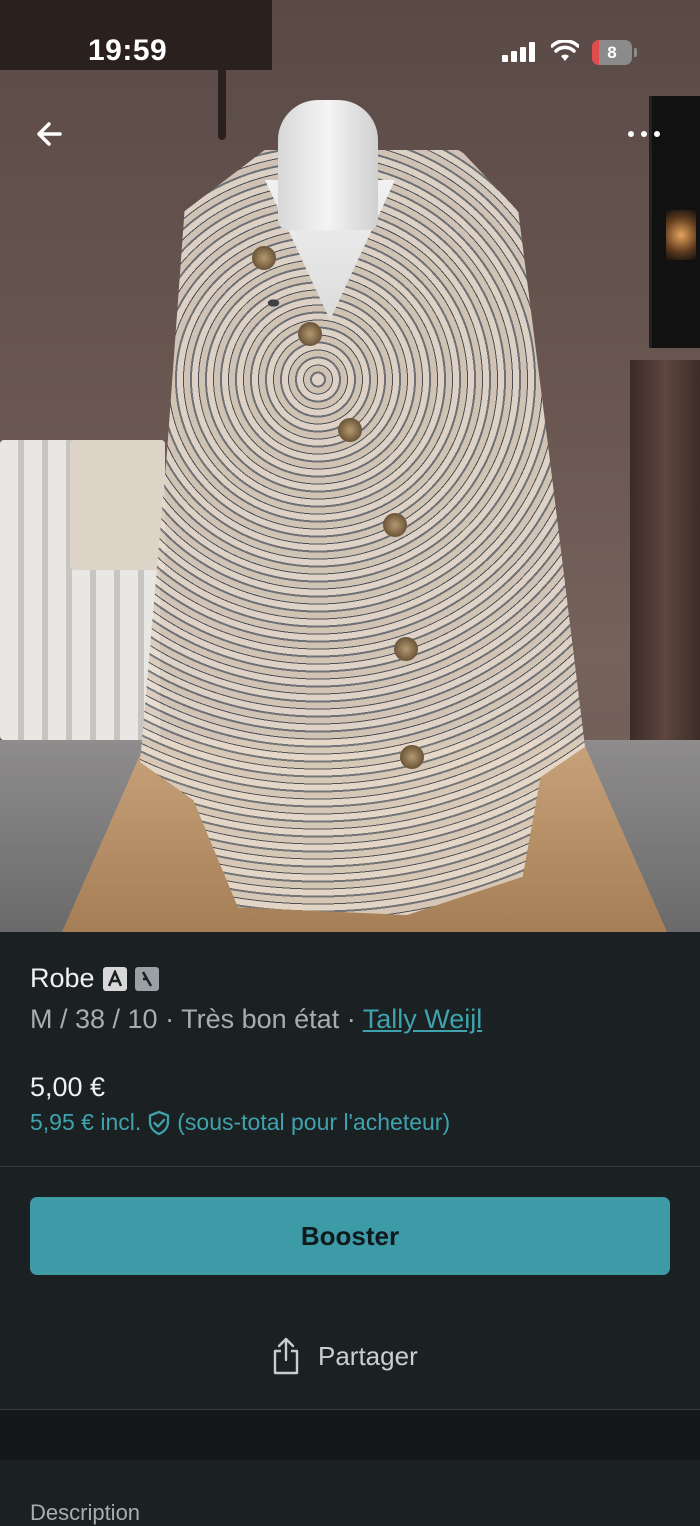 The width and height of the screenshot is (700, 1526). I want to click on shield-check-icon, so click(159, 1122).